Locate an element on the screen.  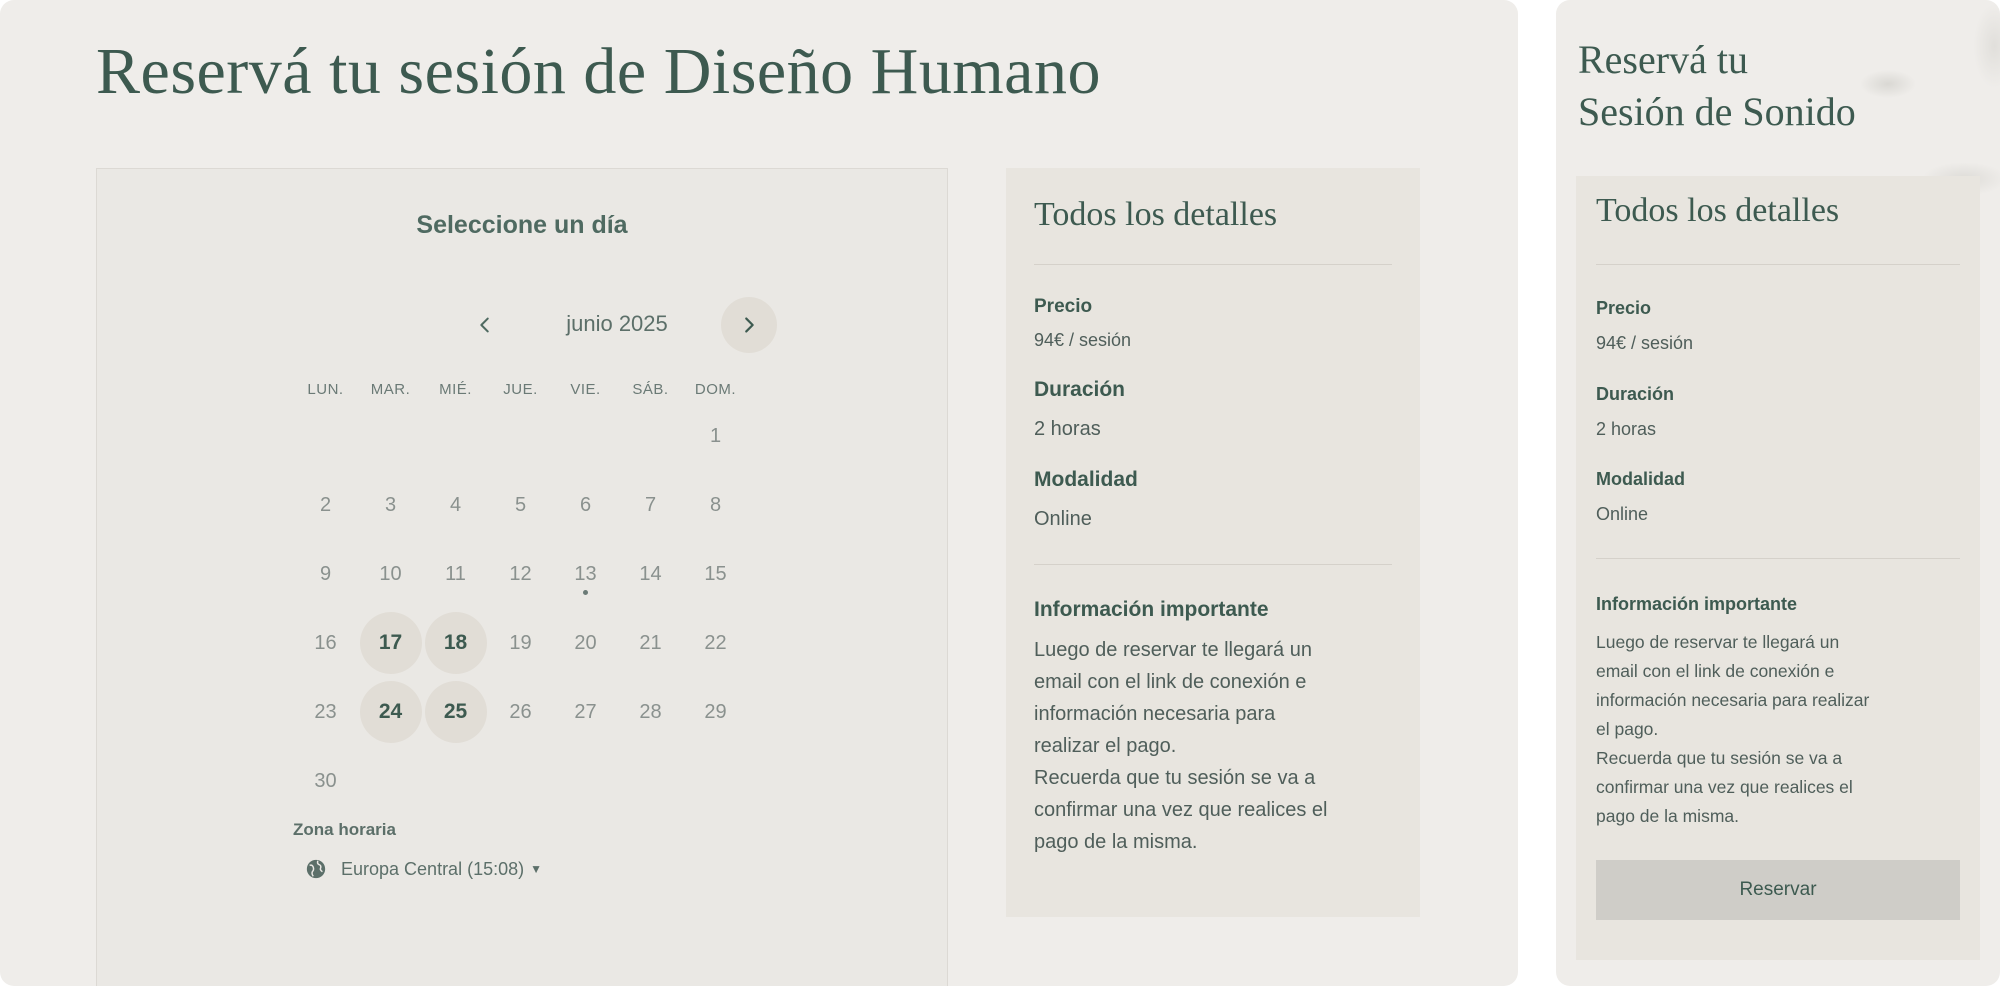
calendar-day: 27 is located at coordinates (585, 711).